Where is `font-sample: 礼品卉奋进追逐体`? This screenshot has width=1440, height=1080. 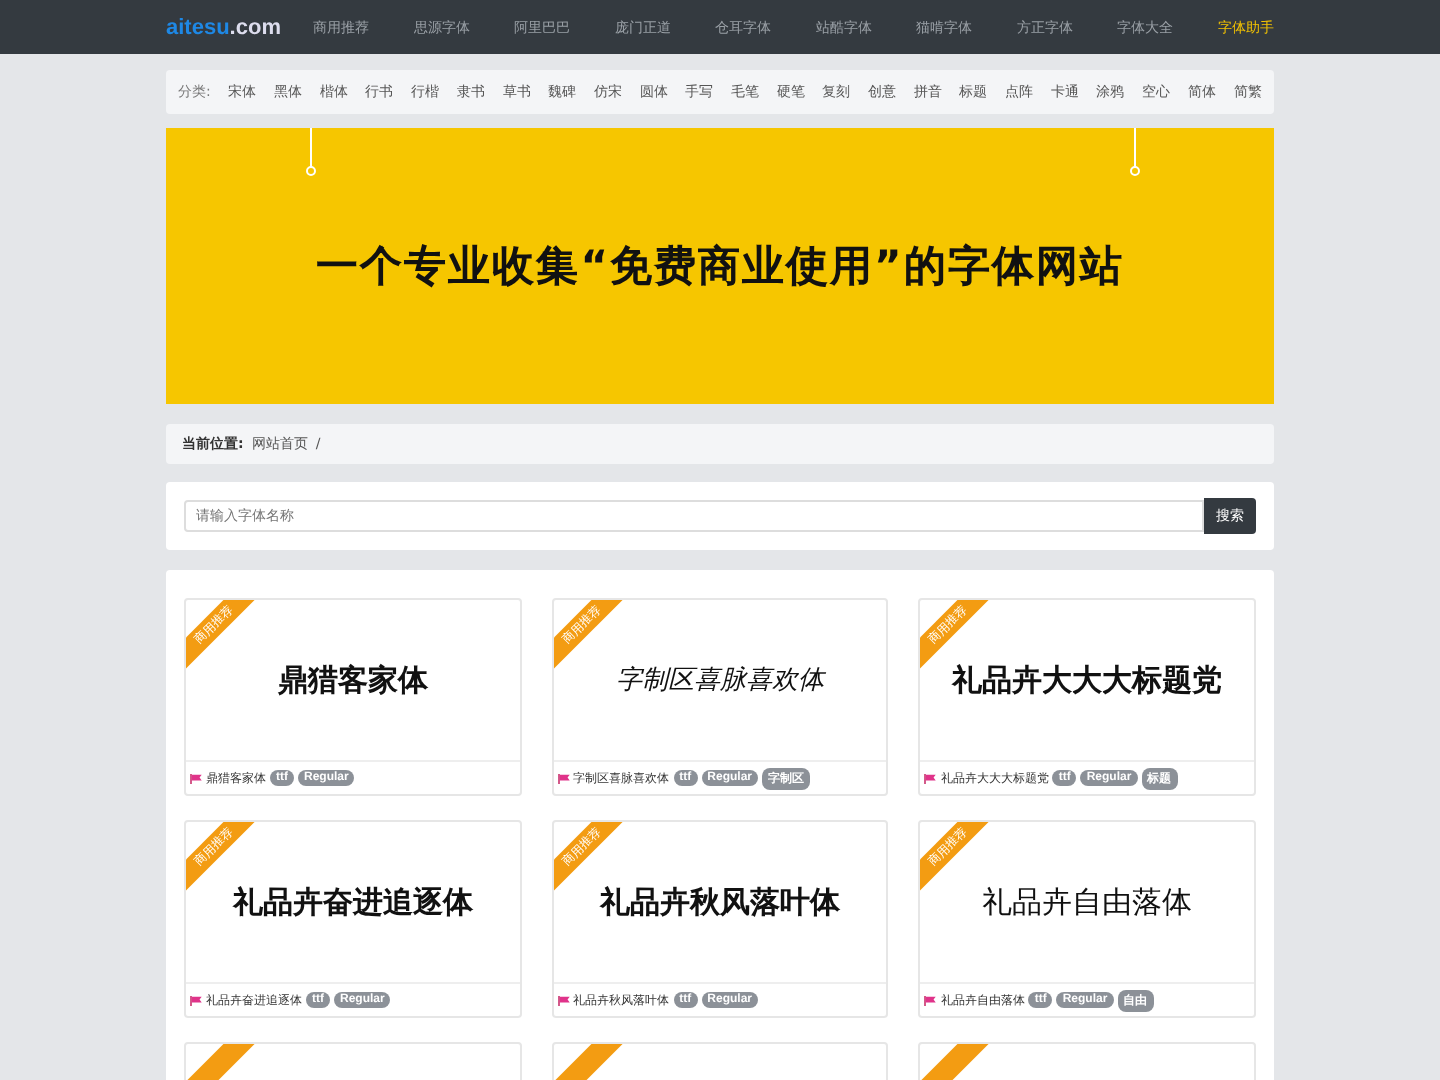
font-sample: 礼品卉奋进追逐体 is located at coordinates (352, 902).